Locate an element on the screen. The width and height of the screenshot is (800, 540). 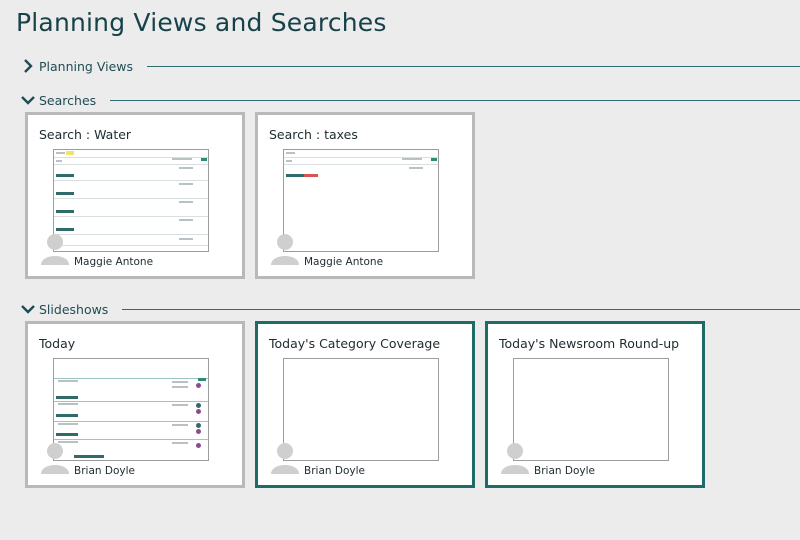
card-title: Today is located at coordinates (57, 343).